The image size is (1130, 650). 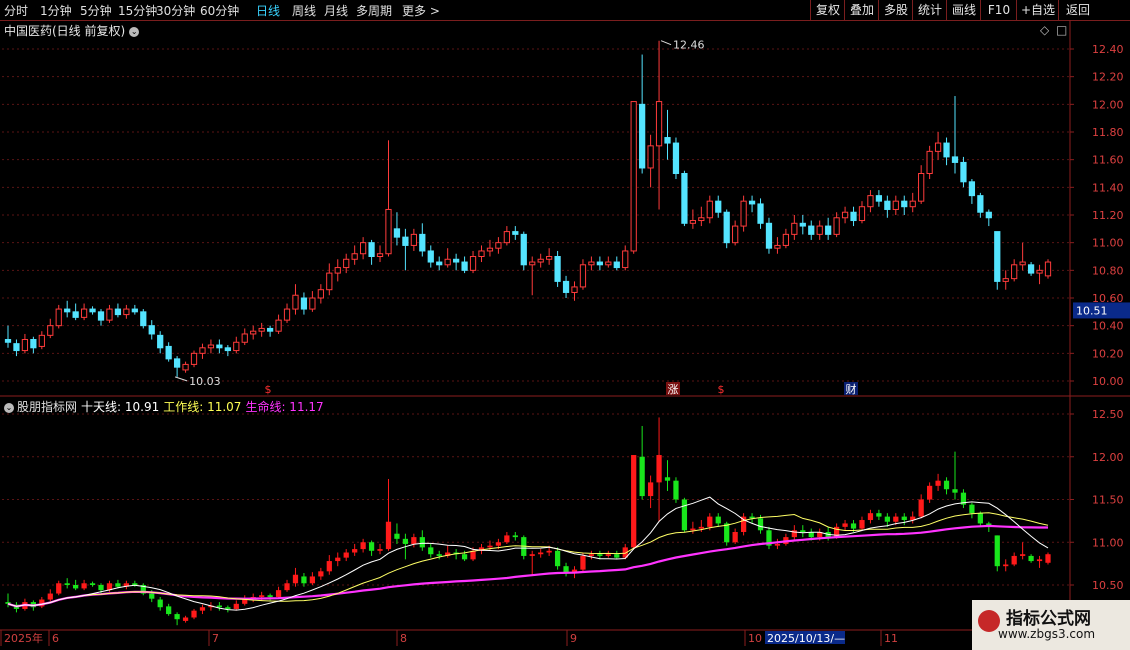 I want to click on price-tick-label: 11.00, so click(x=1108, y=243).